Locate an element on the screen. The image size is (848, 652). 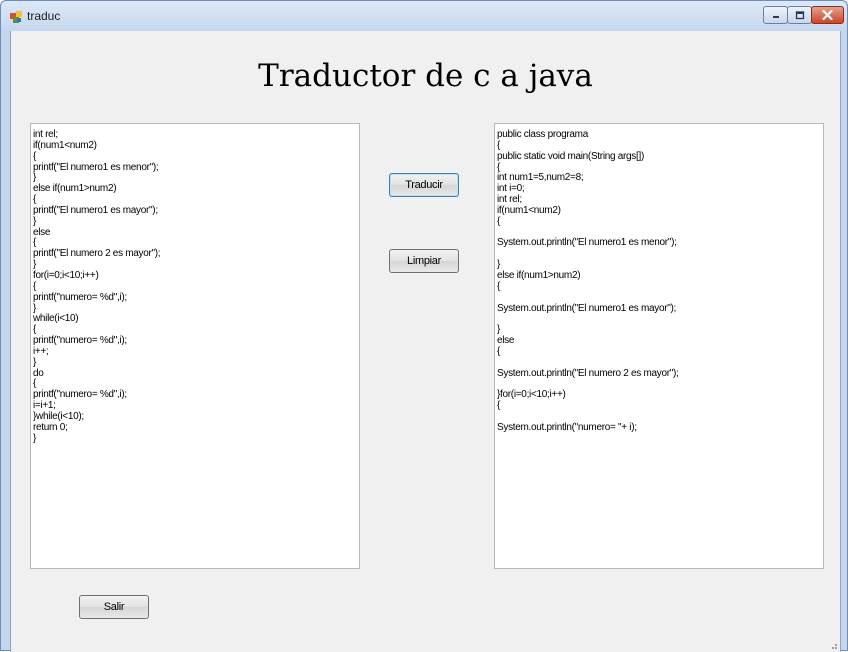
maximize-icon is located at coordinates (799, 14).